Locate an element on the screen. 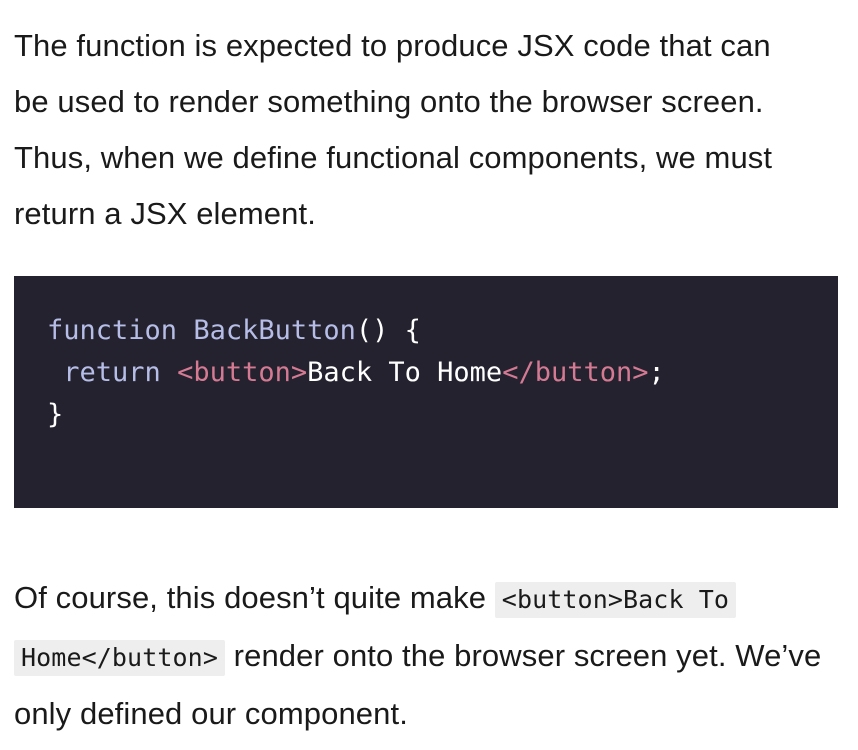 This screenshot has height=750, width=858. code-line-3: } is located at coordinates (55, 414).